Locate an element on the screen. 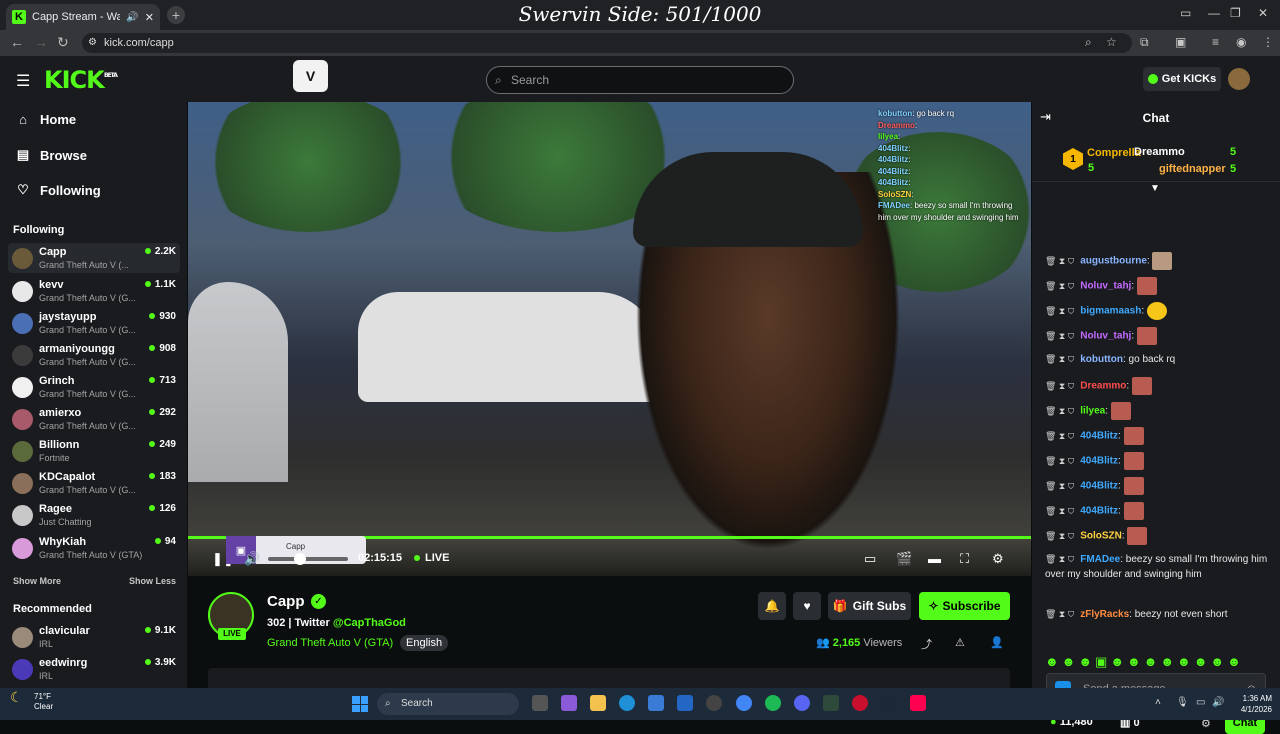 The image size is (1280, 734). live-indicator: LIVE is located at coordinates (431, 558).